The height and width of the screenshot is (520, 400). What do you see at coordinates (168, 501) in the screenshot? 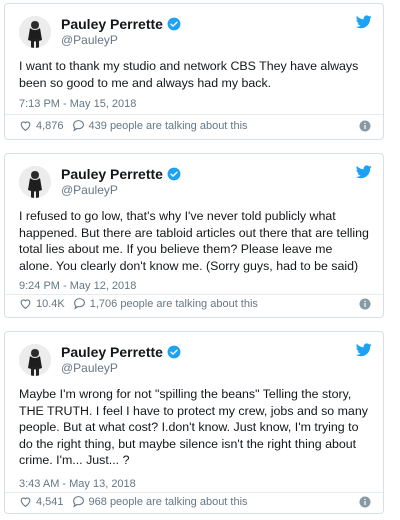
I see `talking-count: 968 people are talking about this` at bounding box center [168, 501].